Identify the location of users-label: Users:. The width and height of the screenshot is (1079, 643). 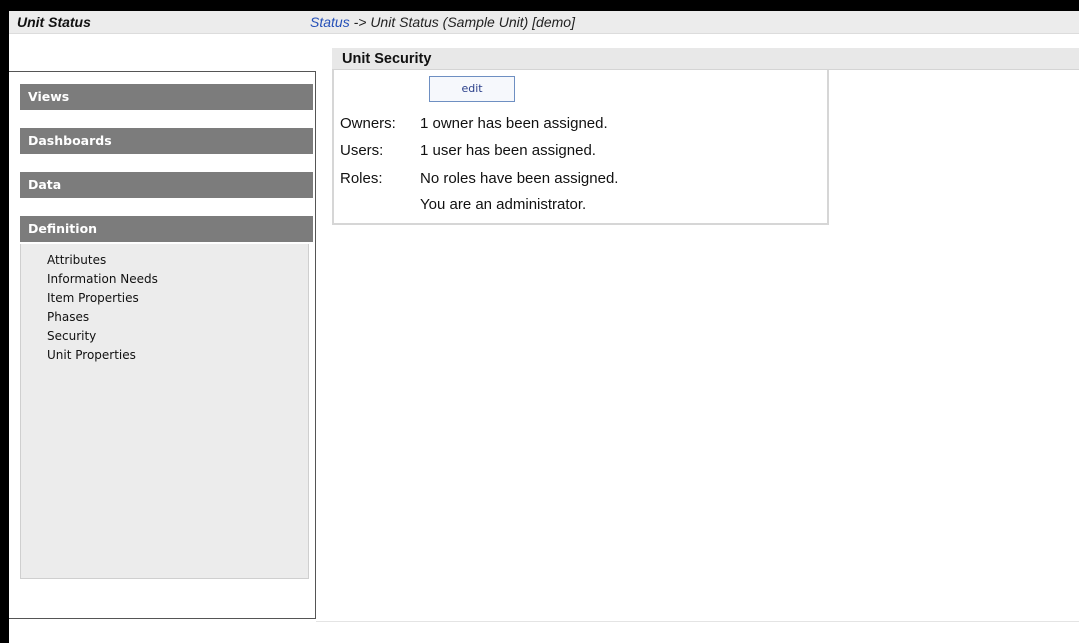
(362, 150).